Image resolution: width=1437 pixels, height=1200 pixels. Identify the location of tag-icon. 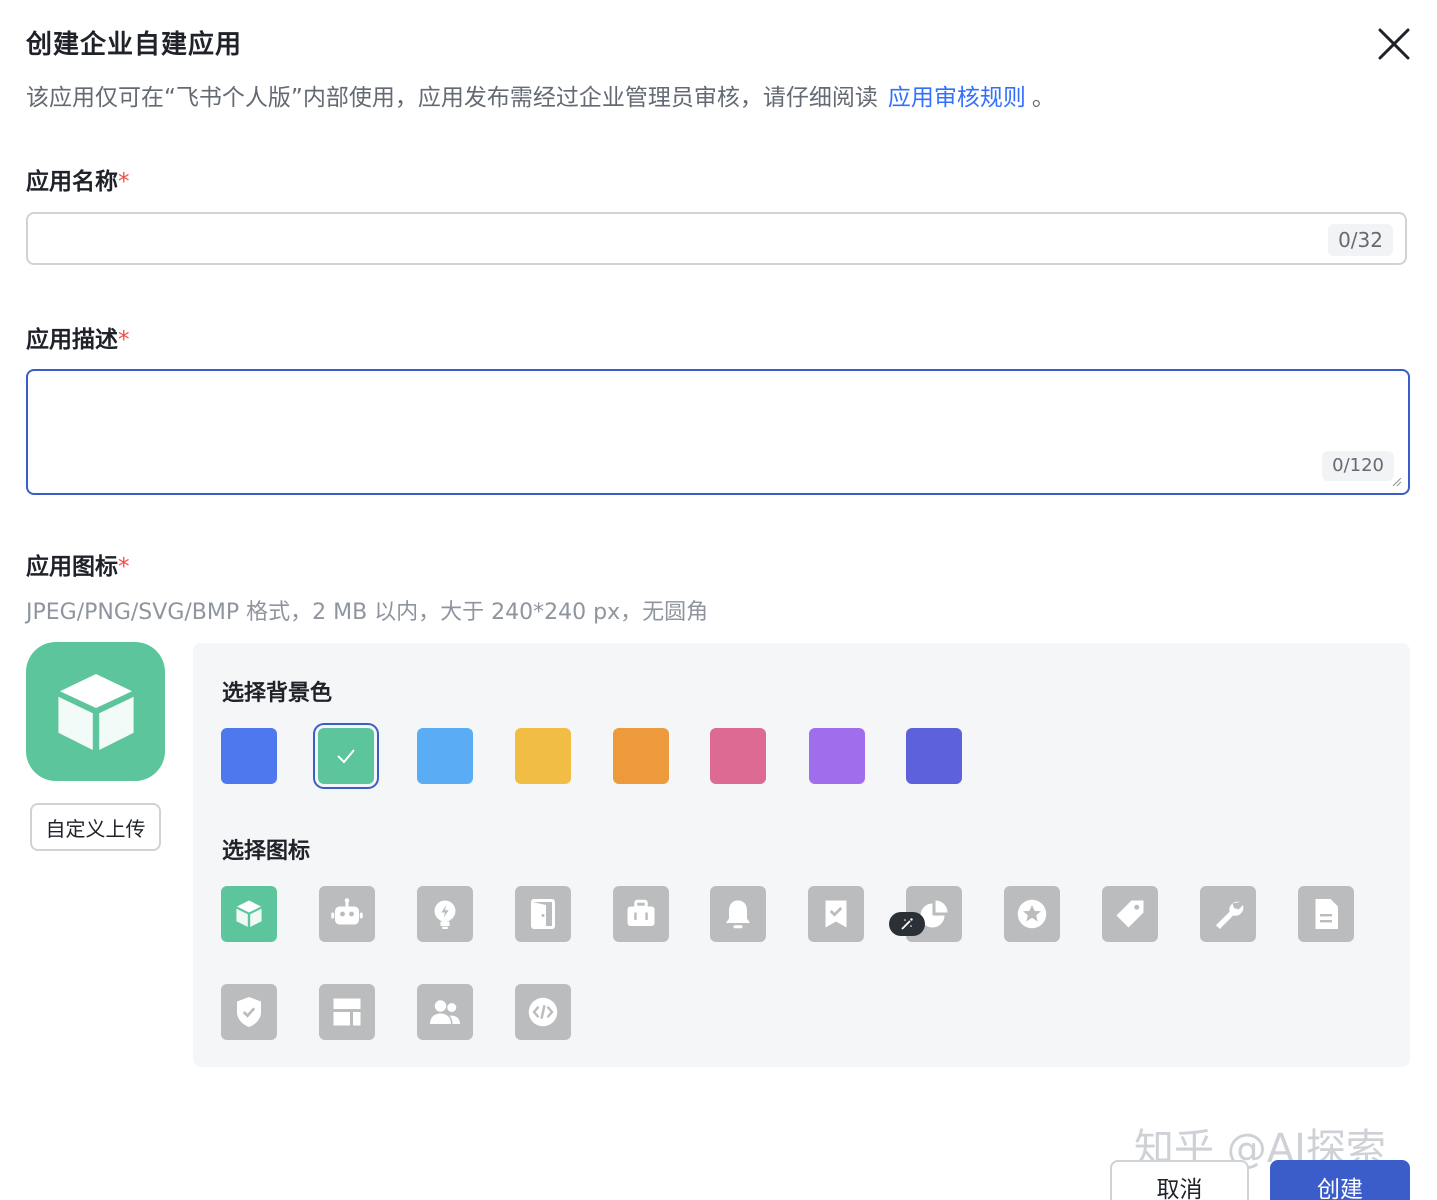
(1130, 914).